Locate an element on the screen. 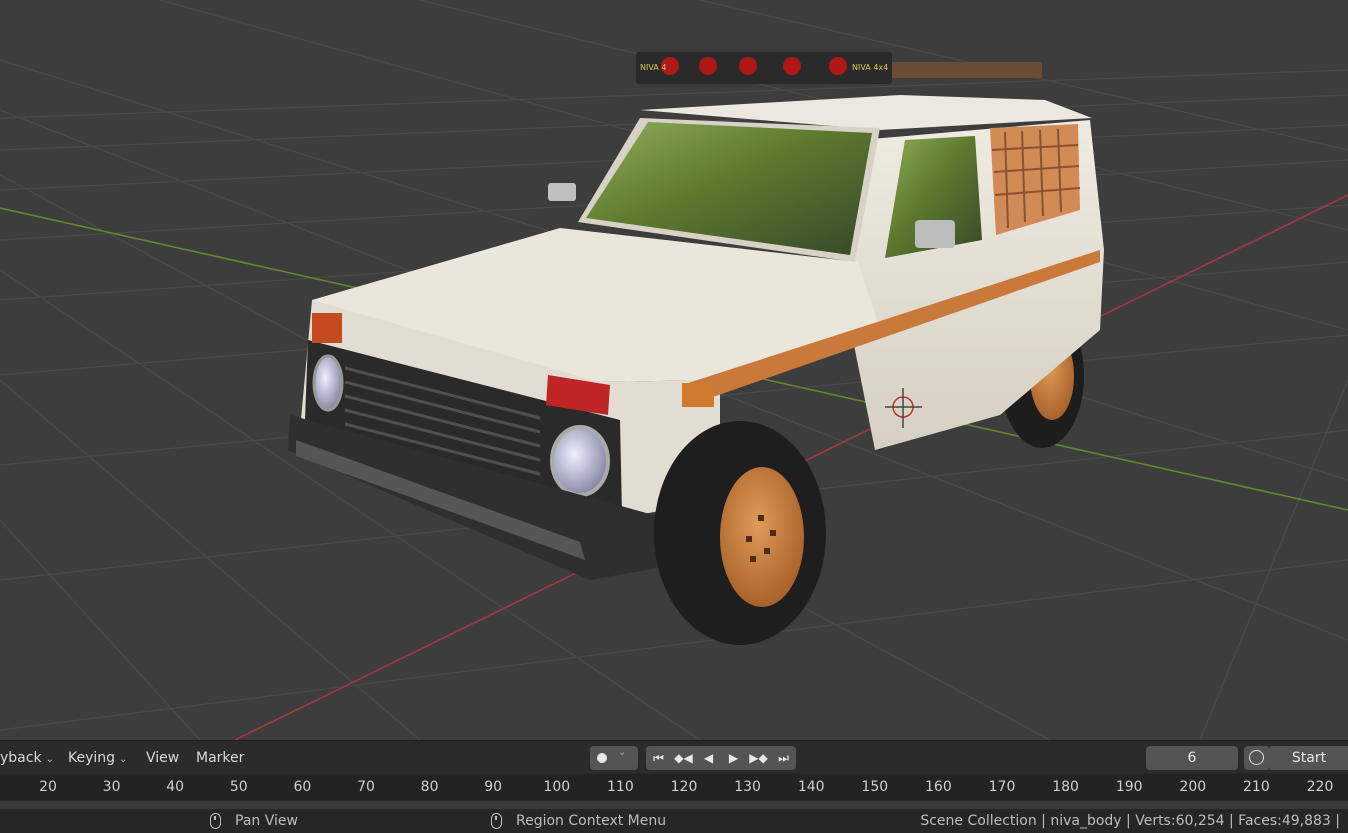 Image resolution: width=1348 pixels, height=833 pixels. view-menu: View is located at coordinates (162, 758).